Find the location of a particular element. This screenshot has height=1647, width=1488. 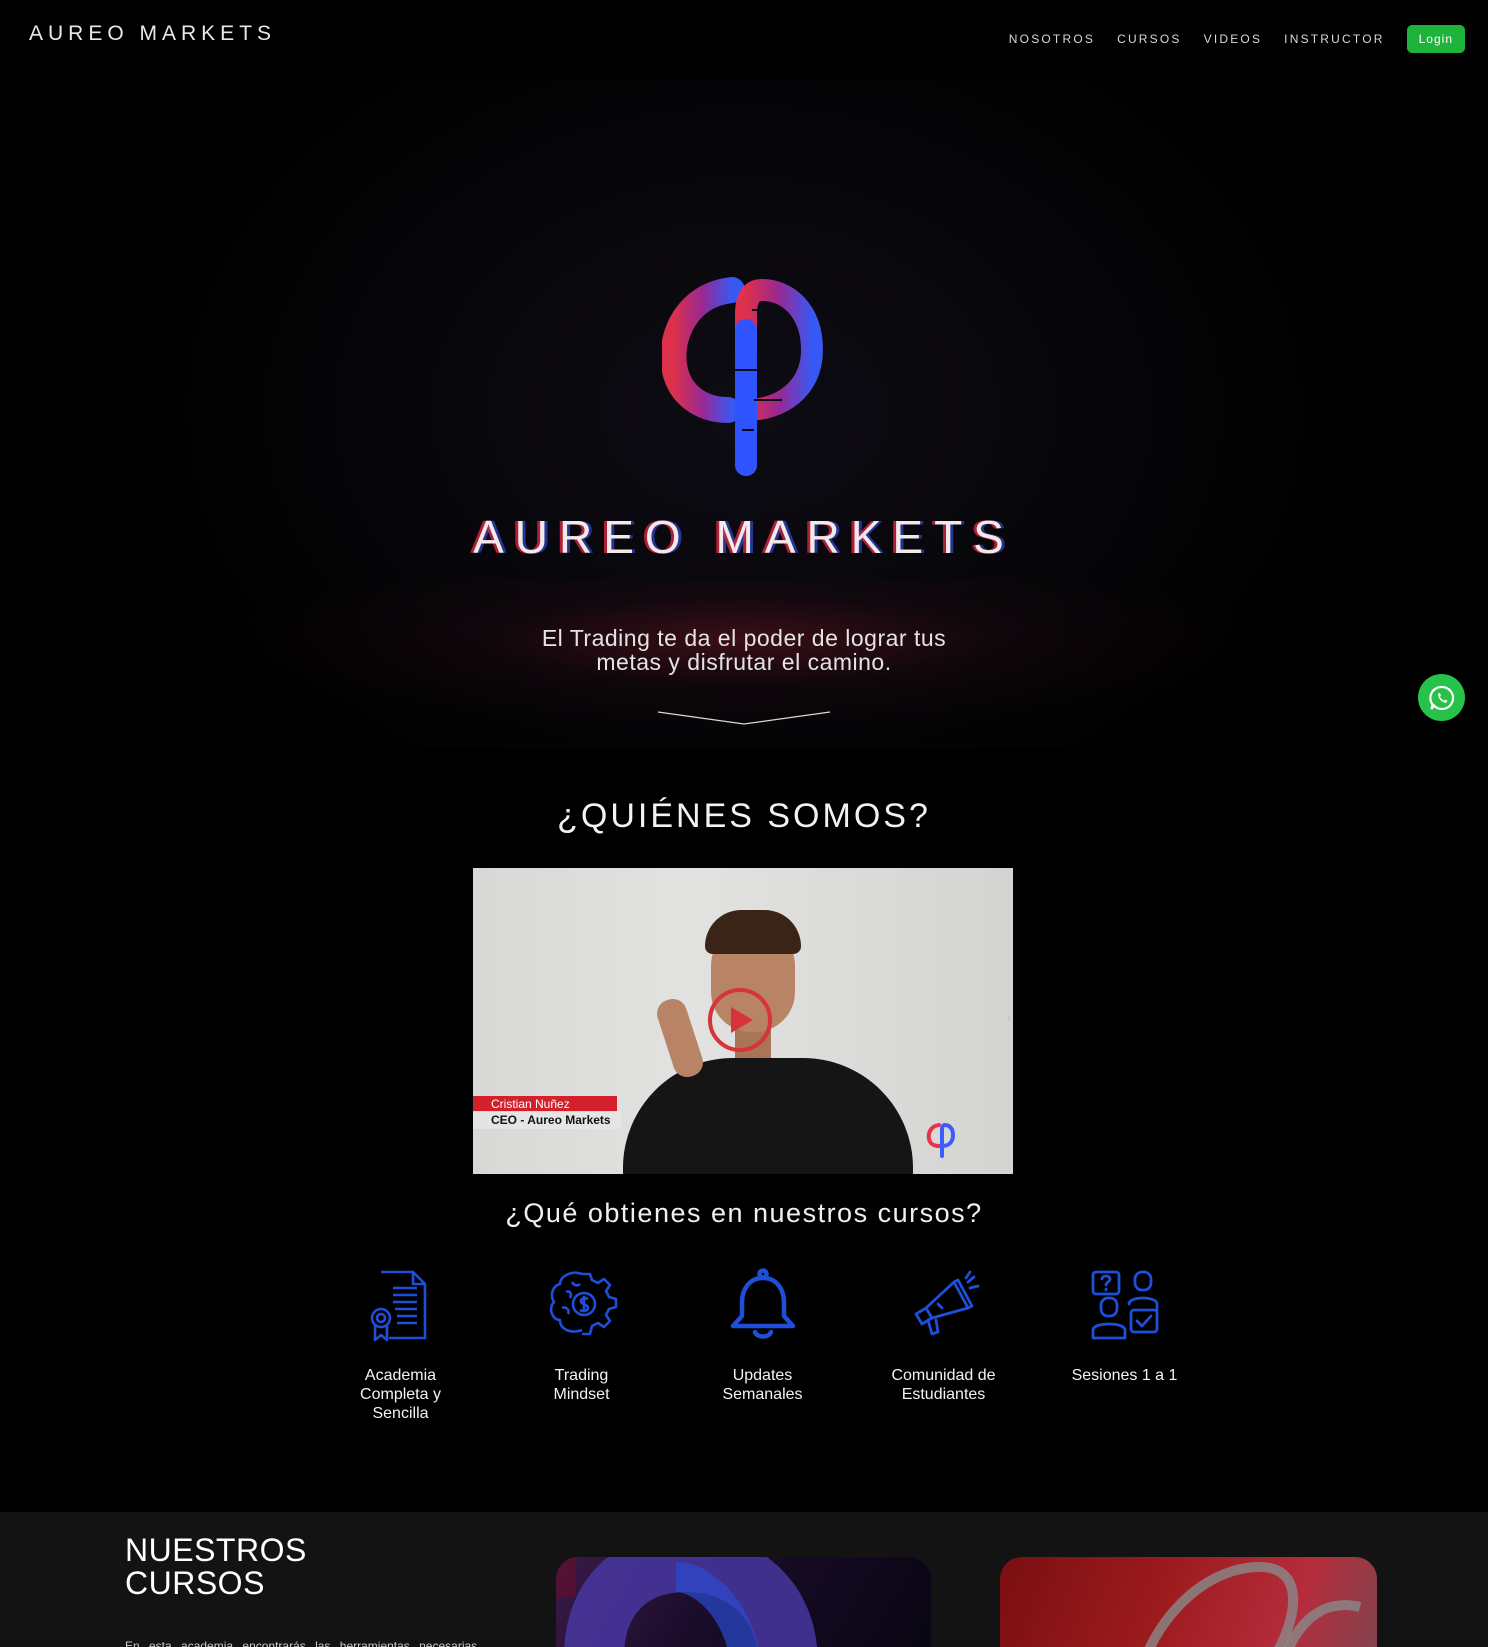

benefit-label: Sesiones 1 a 1 is located at coordinates (1124, 1375).